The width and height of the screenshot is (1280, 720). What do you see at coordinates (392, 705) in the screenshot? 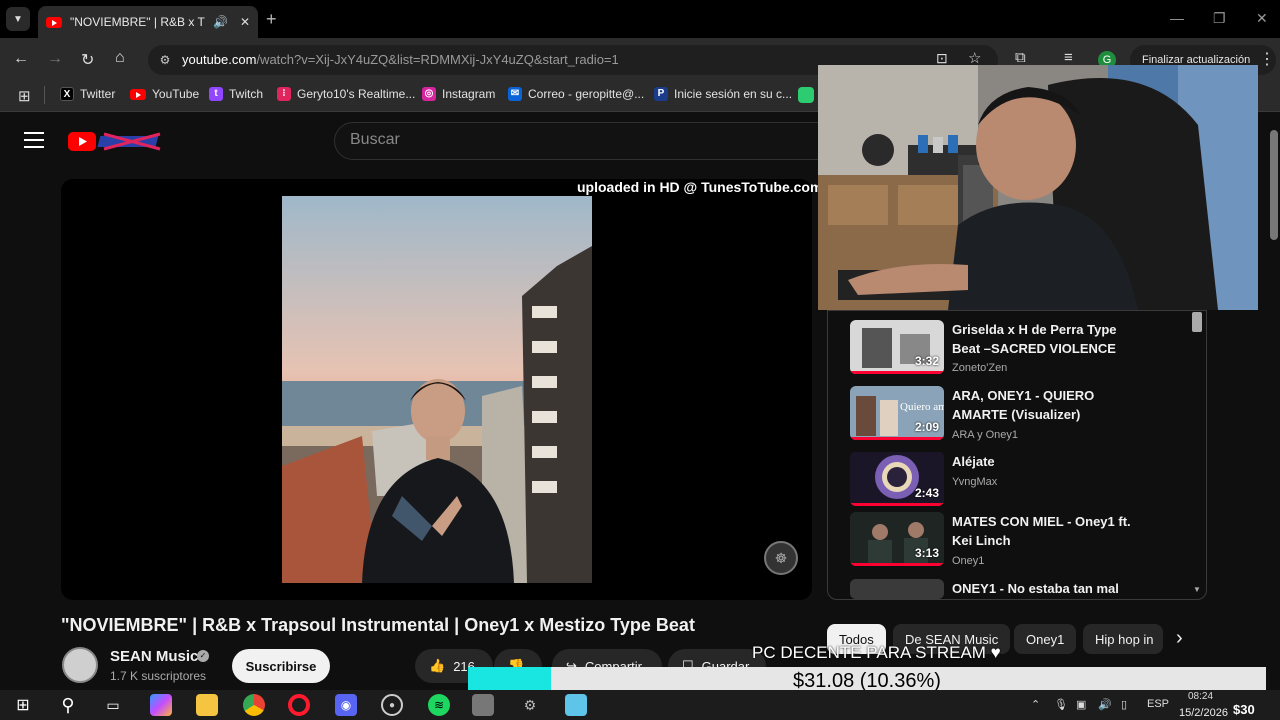
I see `obs-icon: ●` at bounding box center [392, 705].